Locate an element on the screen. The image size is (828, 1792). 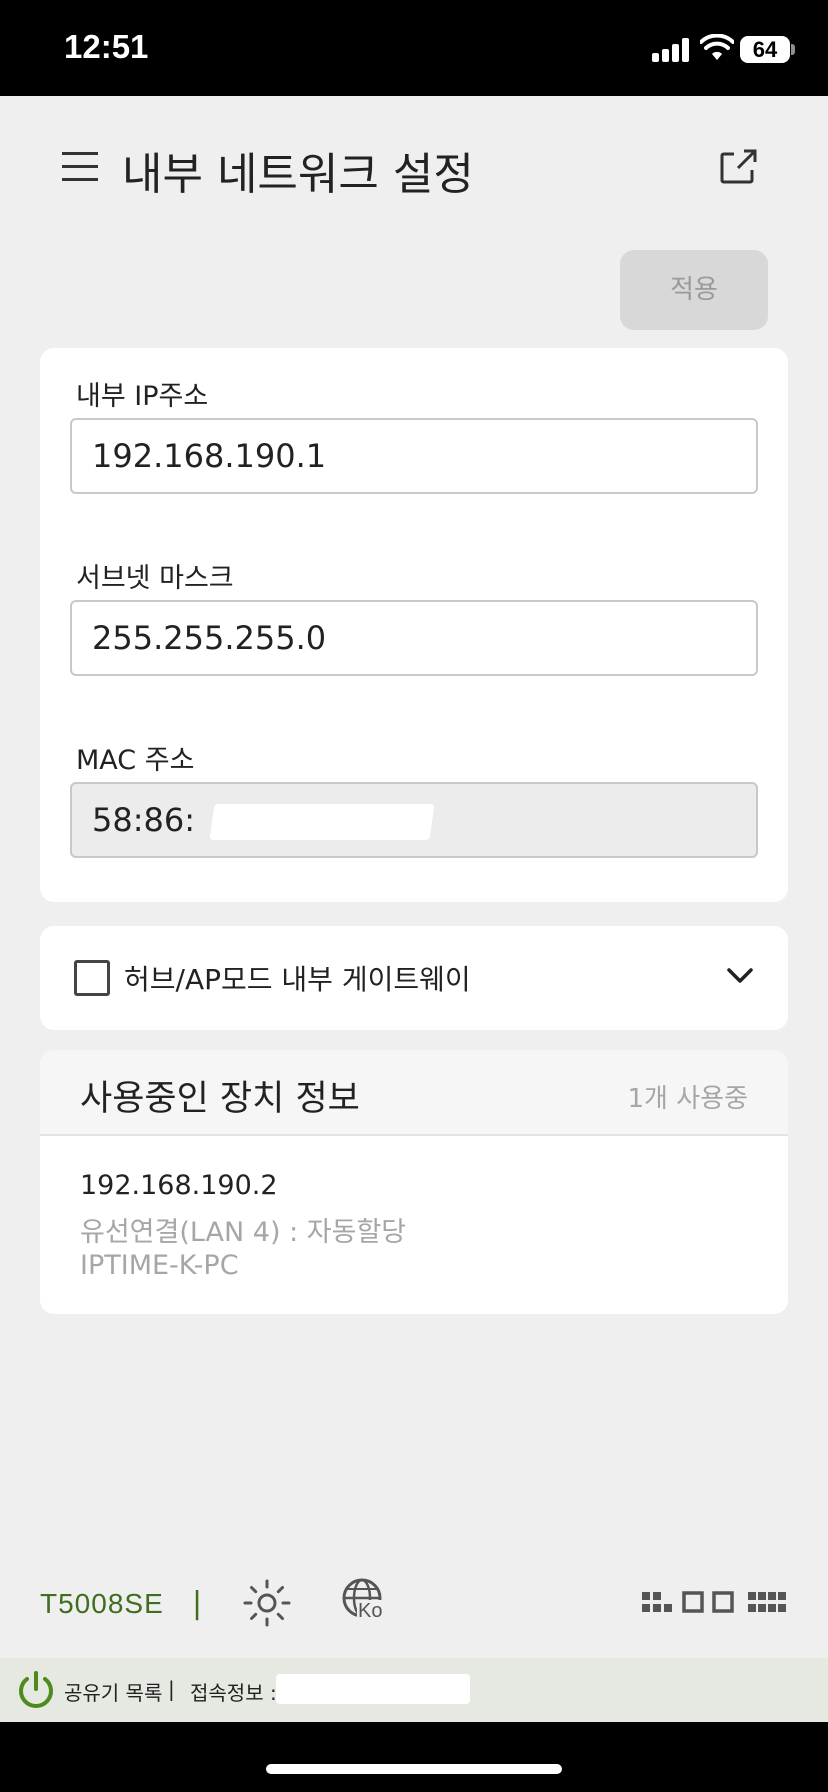
share-icon is located at coordinates (738, 166).